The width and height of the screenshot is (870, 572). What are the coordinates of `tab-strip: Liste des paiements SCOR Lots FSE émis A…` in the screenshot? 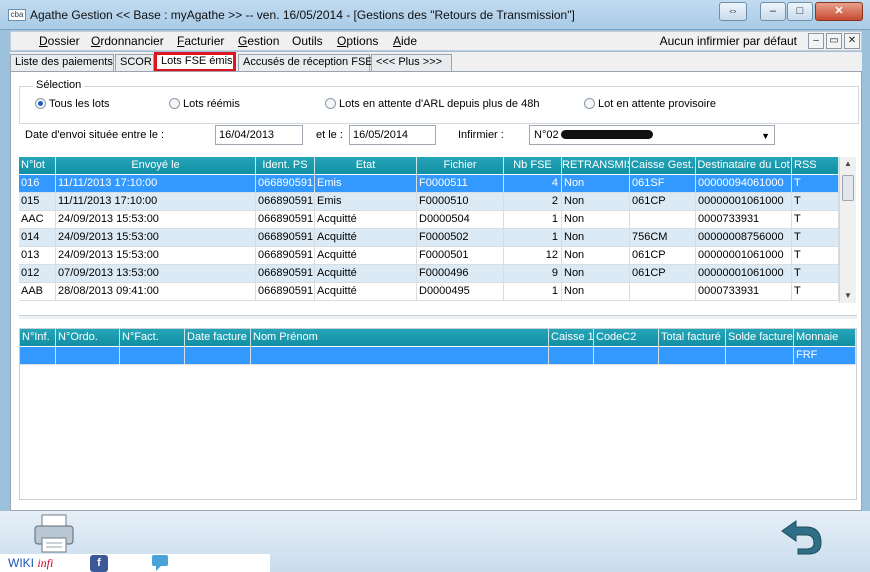 It's located at (436, 62).